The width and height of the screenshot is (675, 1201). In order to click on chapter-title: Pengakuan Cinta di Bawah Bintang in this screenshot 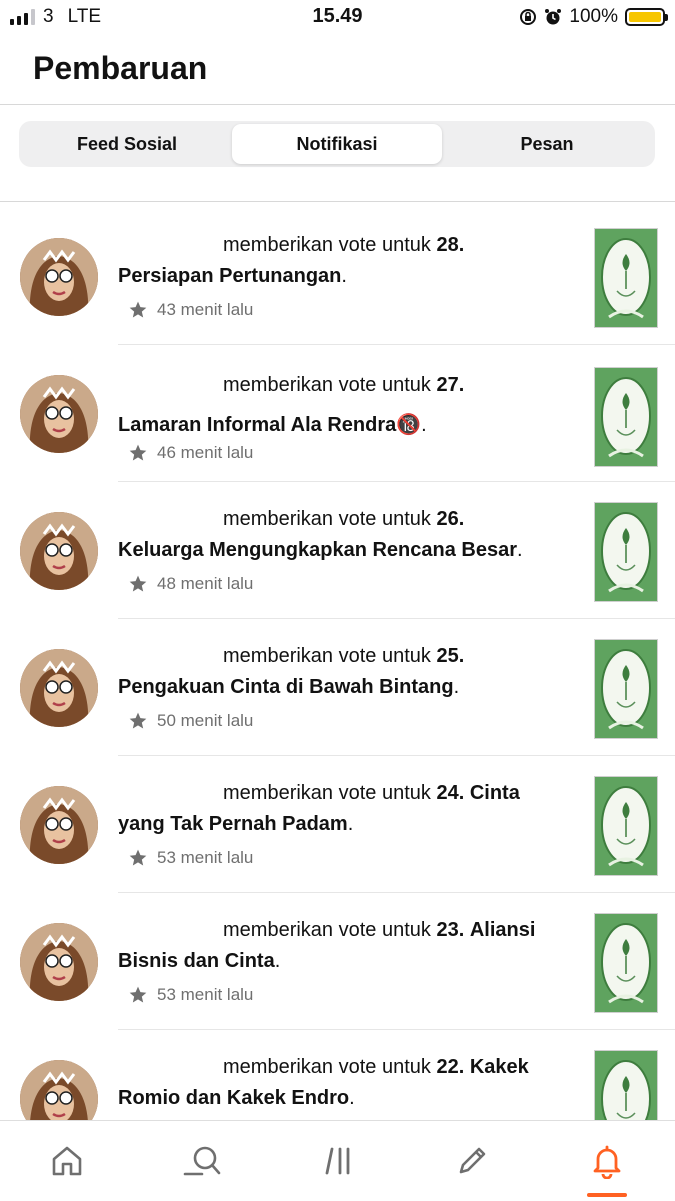, I will do `click(286, 687)`.